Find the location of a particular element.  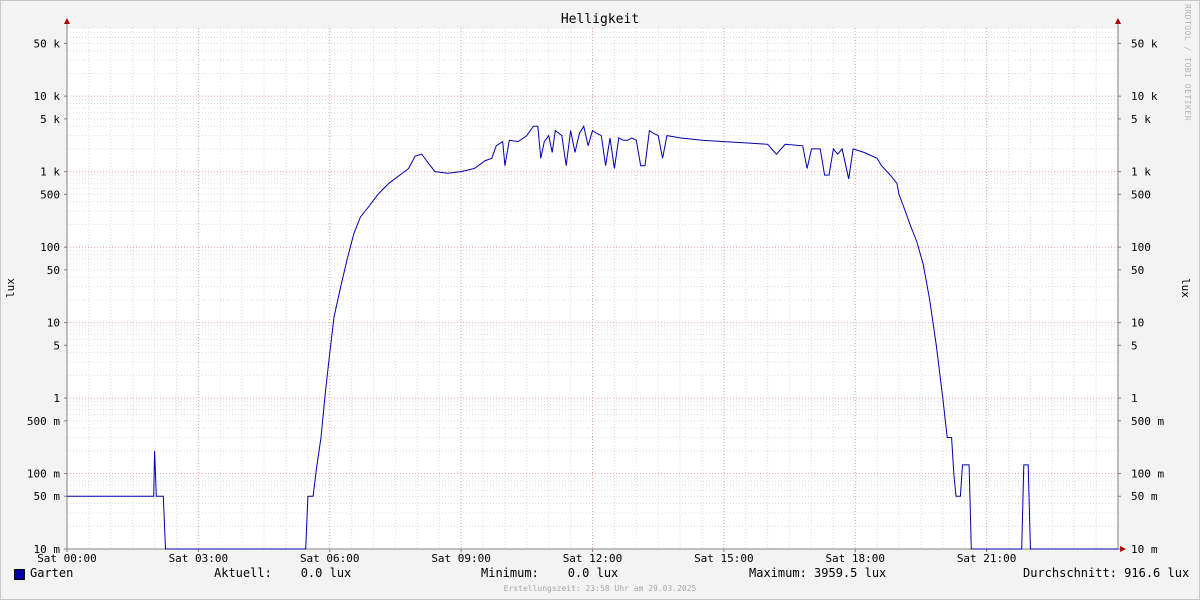

x-tick-label: Sat 09:00 is located at coordinates (461, 558).